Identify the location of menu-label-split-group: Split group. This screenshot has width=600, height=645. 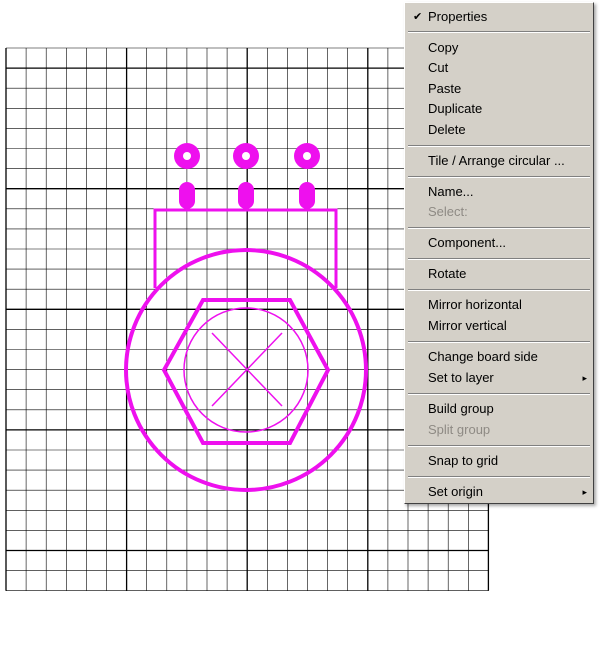
(459, 429).